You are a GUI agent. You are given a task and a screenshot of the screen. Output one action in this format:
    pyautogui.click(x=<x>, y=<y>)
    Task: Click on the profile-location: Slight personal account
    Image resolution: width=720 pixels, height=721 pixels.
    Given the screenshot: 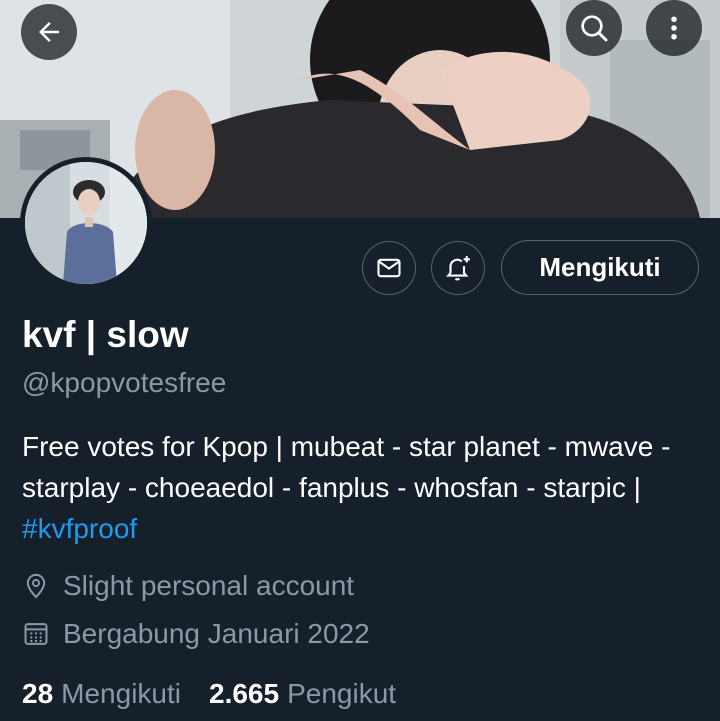 What is the action you would take?
    pyautogui.click(x=188, y=586)
    